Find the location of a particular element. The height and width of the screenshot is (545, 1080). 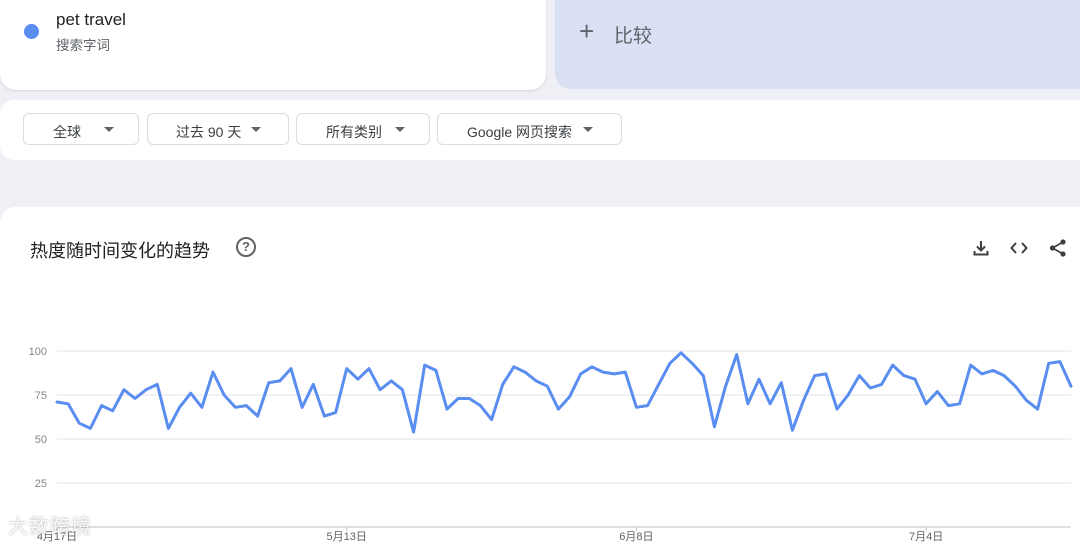

x-tick-label: 7月4日 is located at coordinates (926, 537).